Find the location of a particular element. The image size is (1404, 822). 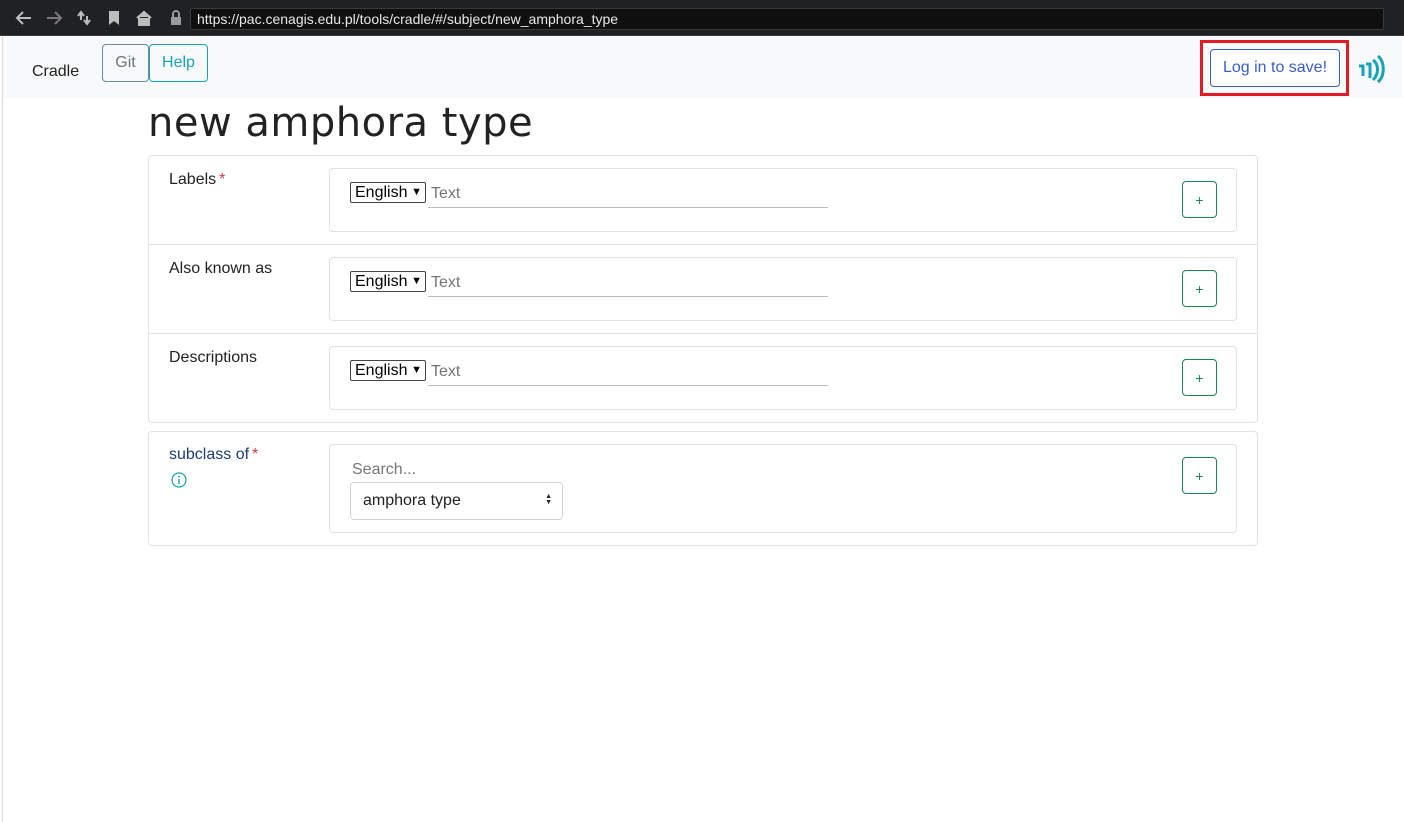

info-icon is located at coordinates (179, 480).